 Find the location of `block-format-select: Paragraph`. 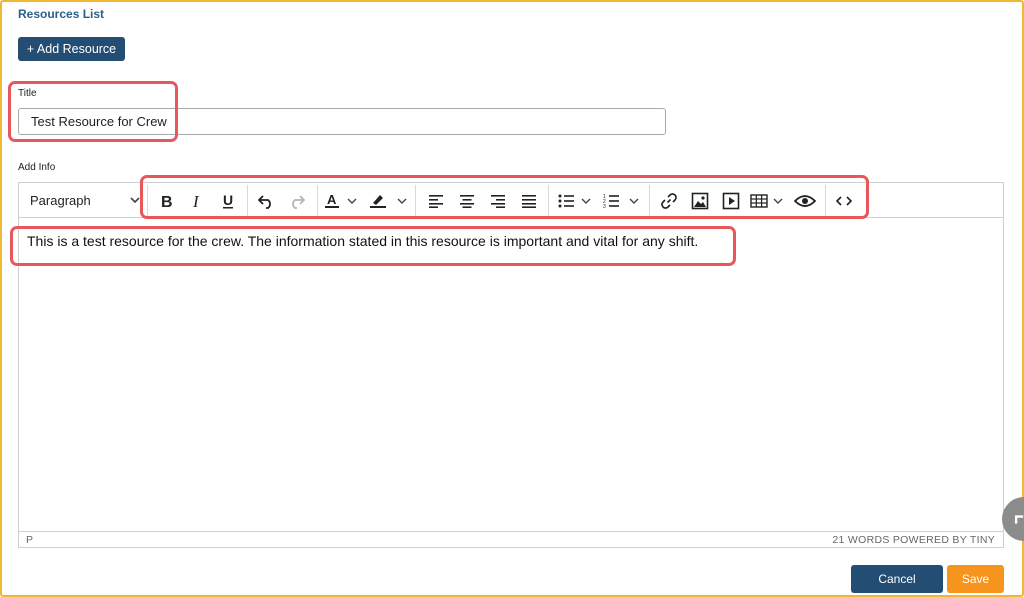

block-format-select: Paragraph is located at coordinates (83, 200).